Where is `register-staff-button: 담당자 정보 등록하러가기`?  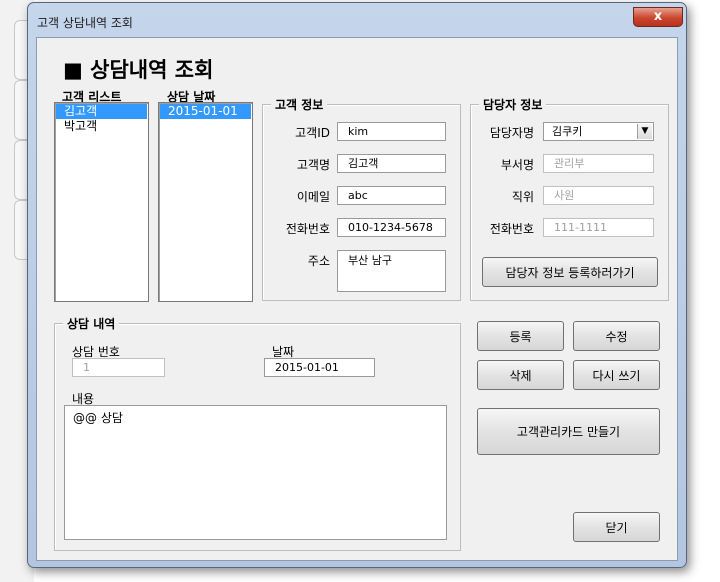
register-staff-button: 담당자 정보 등록하러가기 is located at coordinates (570, 272).